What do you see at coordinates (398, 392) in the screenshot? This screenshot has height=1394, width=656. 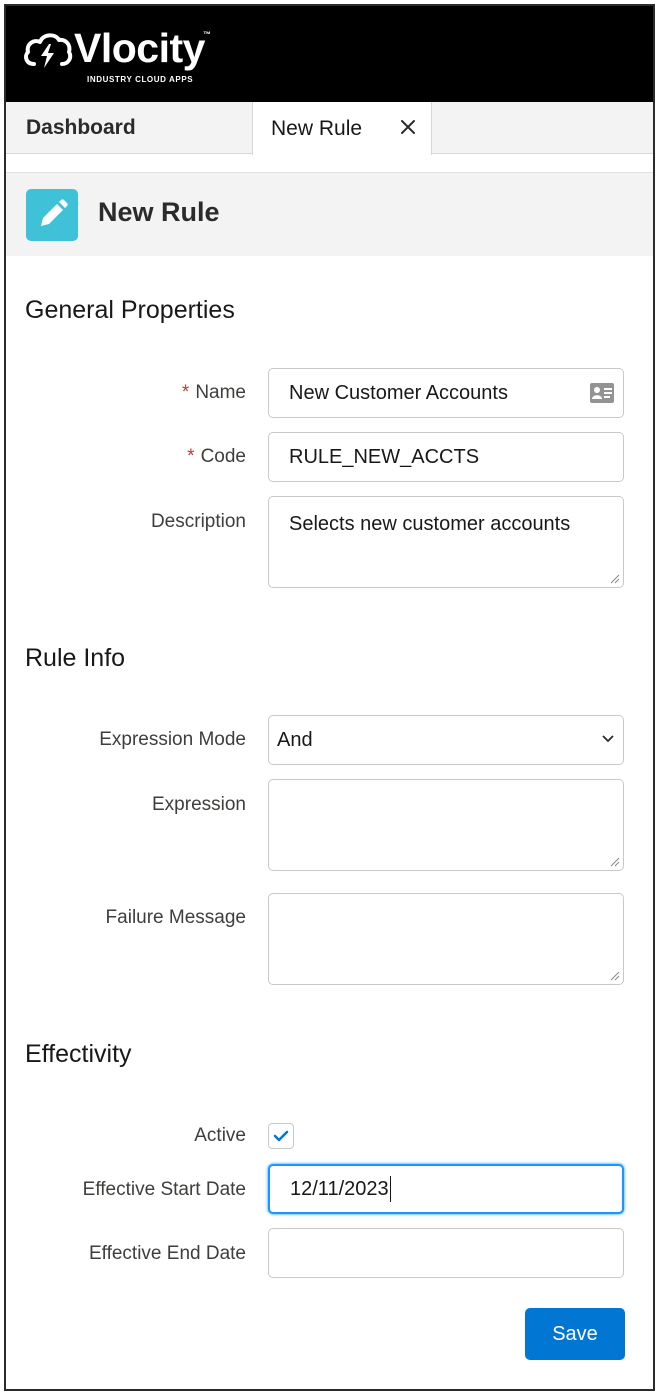 I see `name-value: New Customer Accounts` at bounding box center [398, 392].